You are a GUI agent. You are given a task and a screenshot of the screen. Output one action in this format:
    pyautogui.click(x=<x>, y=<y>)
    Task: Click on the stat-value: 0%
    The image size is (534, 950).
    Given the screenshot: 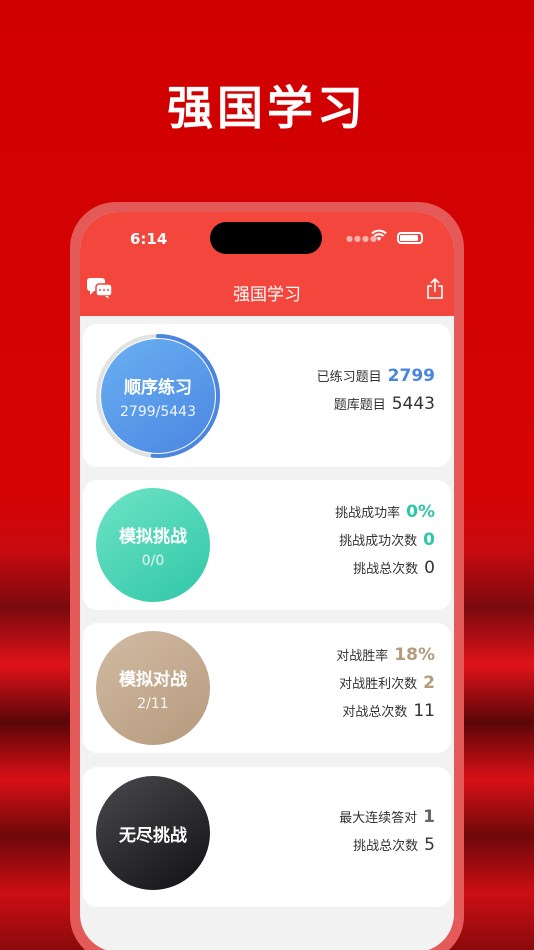 What is the action you would take?
    pyautogui.click(x=420, y=512)
    